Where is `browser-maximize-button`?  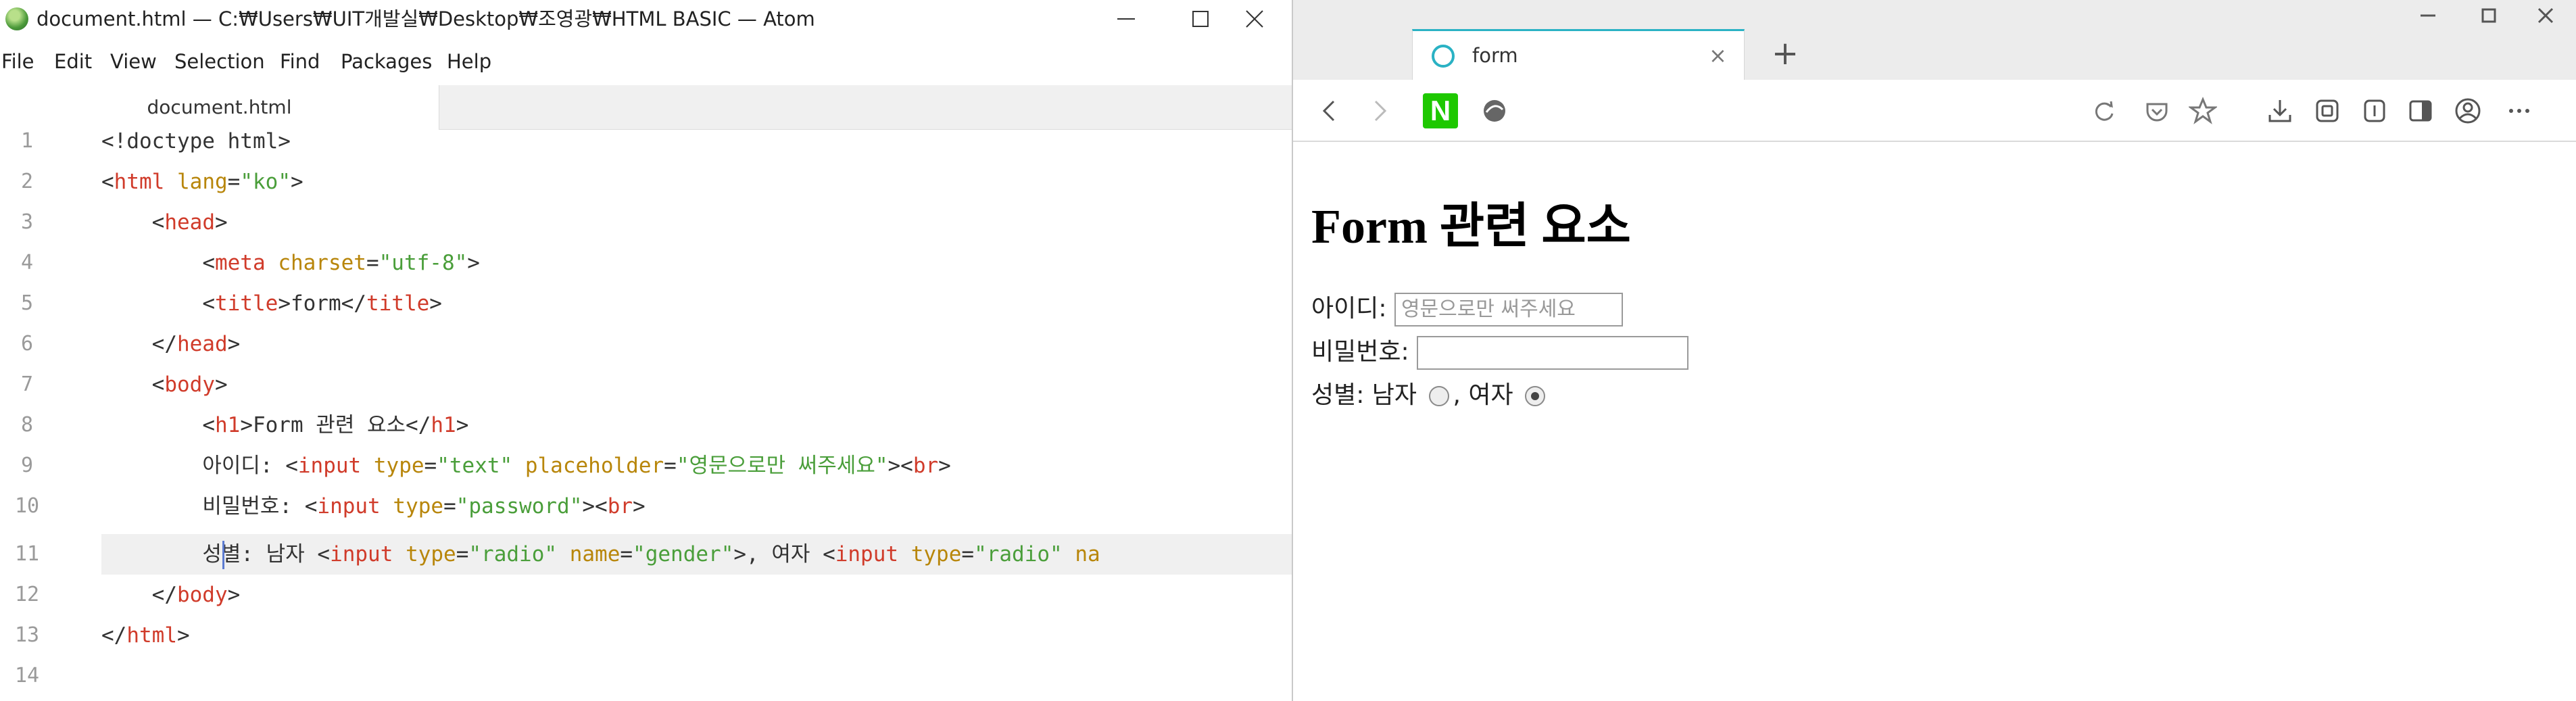
browser-maximize-button is located at coordinates (2488, 16).